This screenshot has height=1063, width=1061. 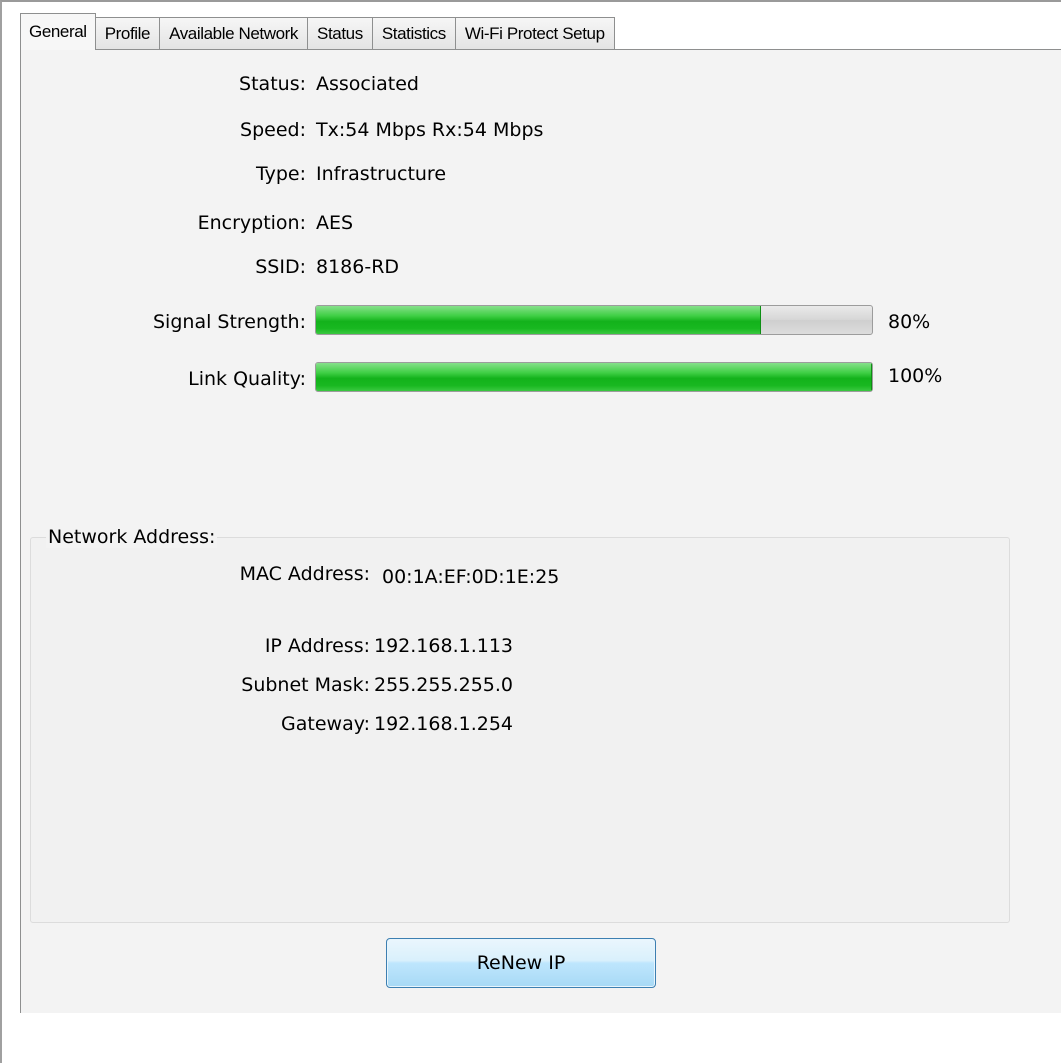 I want to click on status-value: Associated, so click(x=367, y=84).